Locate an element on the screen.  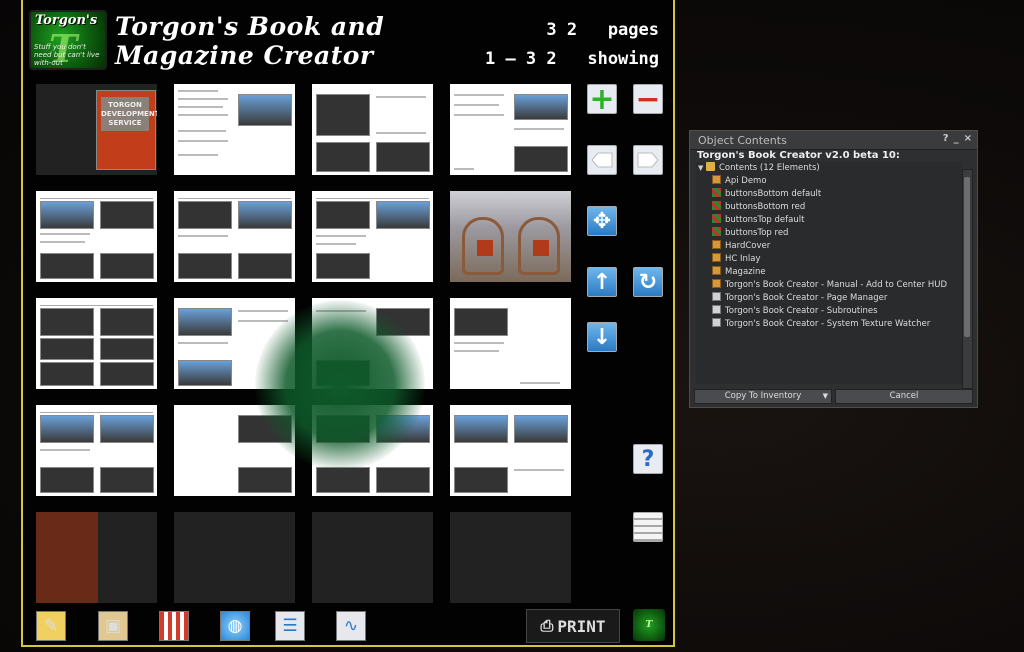
pulse-button: ∿ is located at coordinates (351, 626).